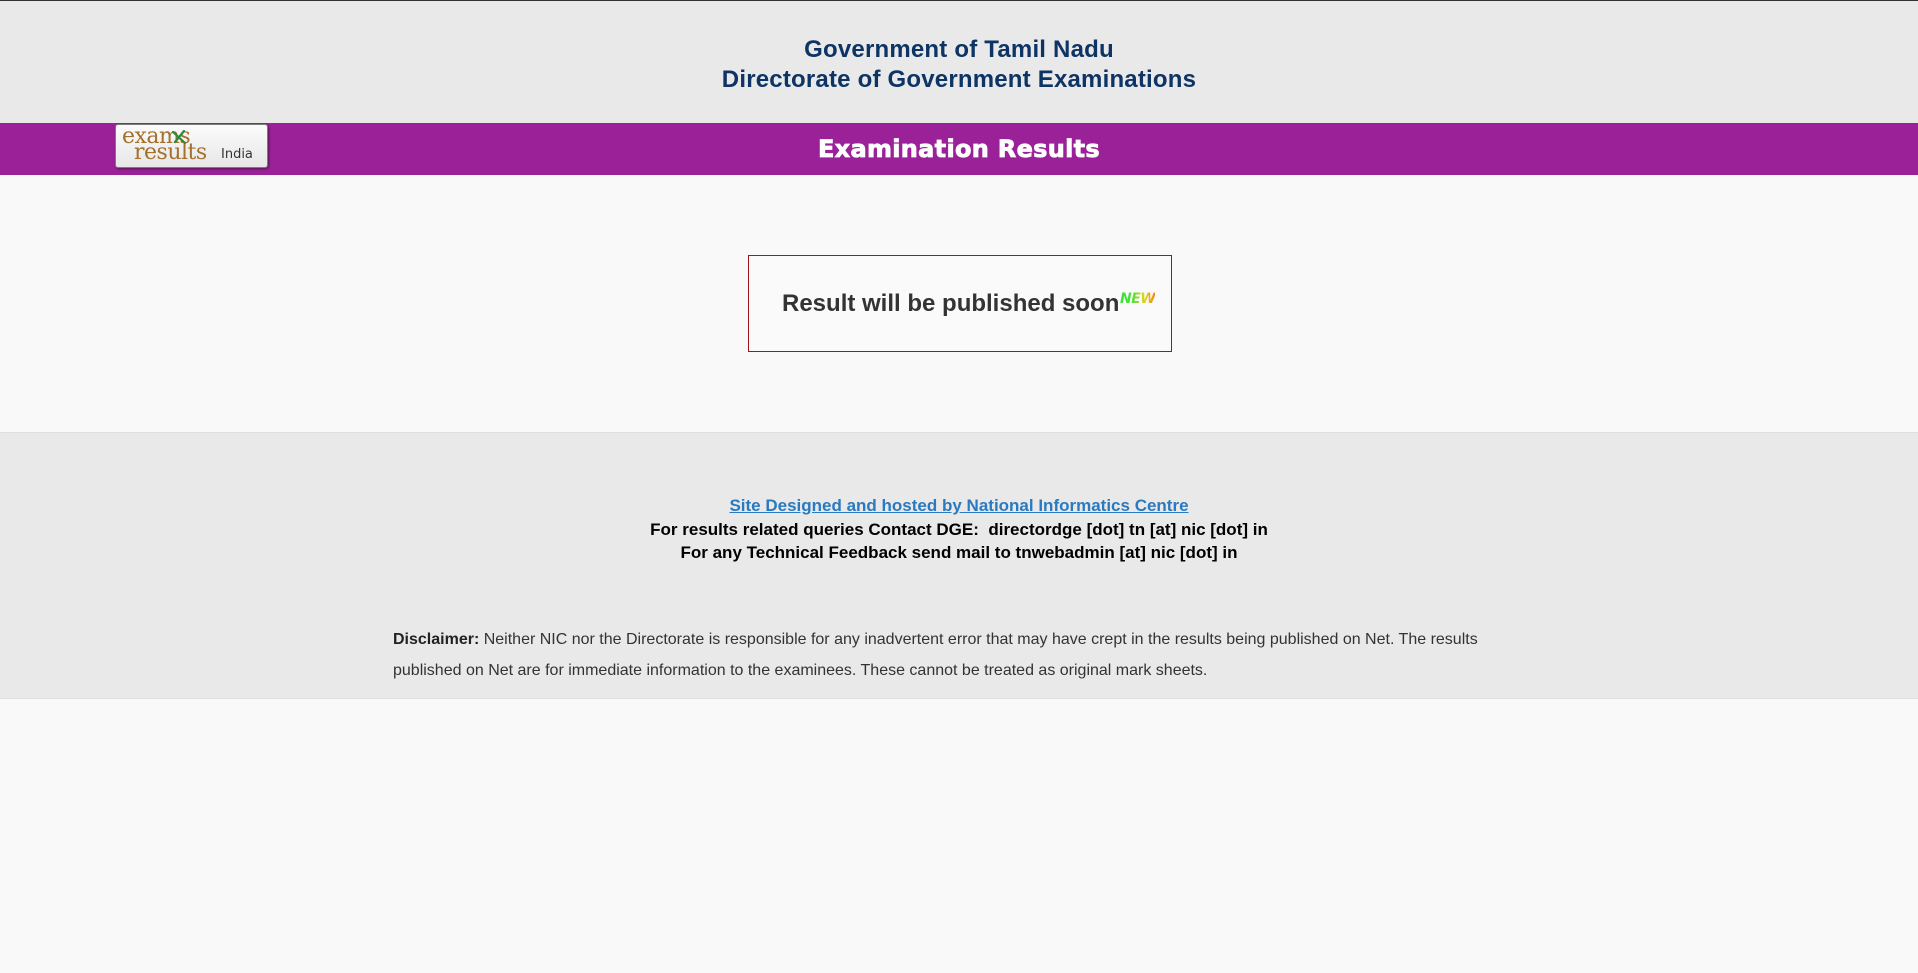  I want to click on result-notice-box: Result will be published soon NEW, so click(960, 303).